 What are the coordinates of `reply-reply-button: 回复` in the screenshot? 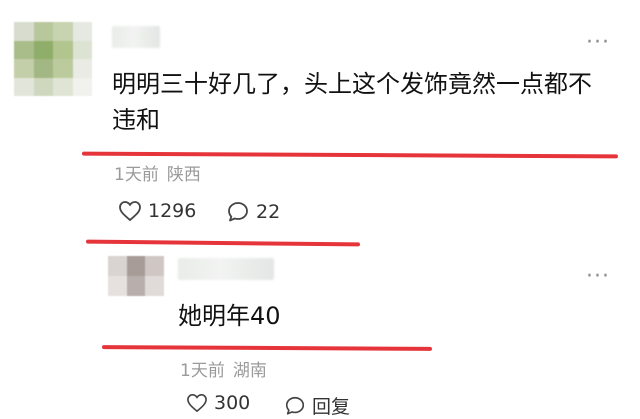 It's located at (317, 405).